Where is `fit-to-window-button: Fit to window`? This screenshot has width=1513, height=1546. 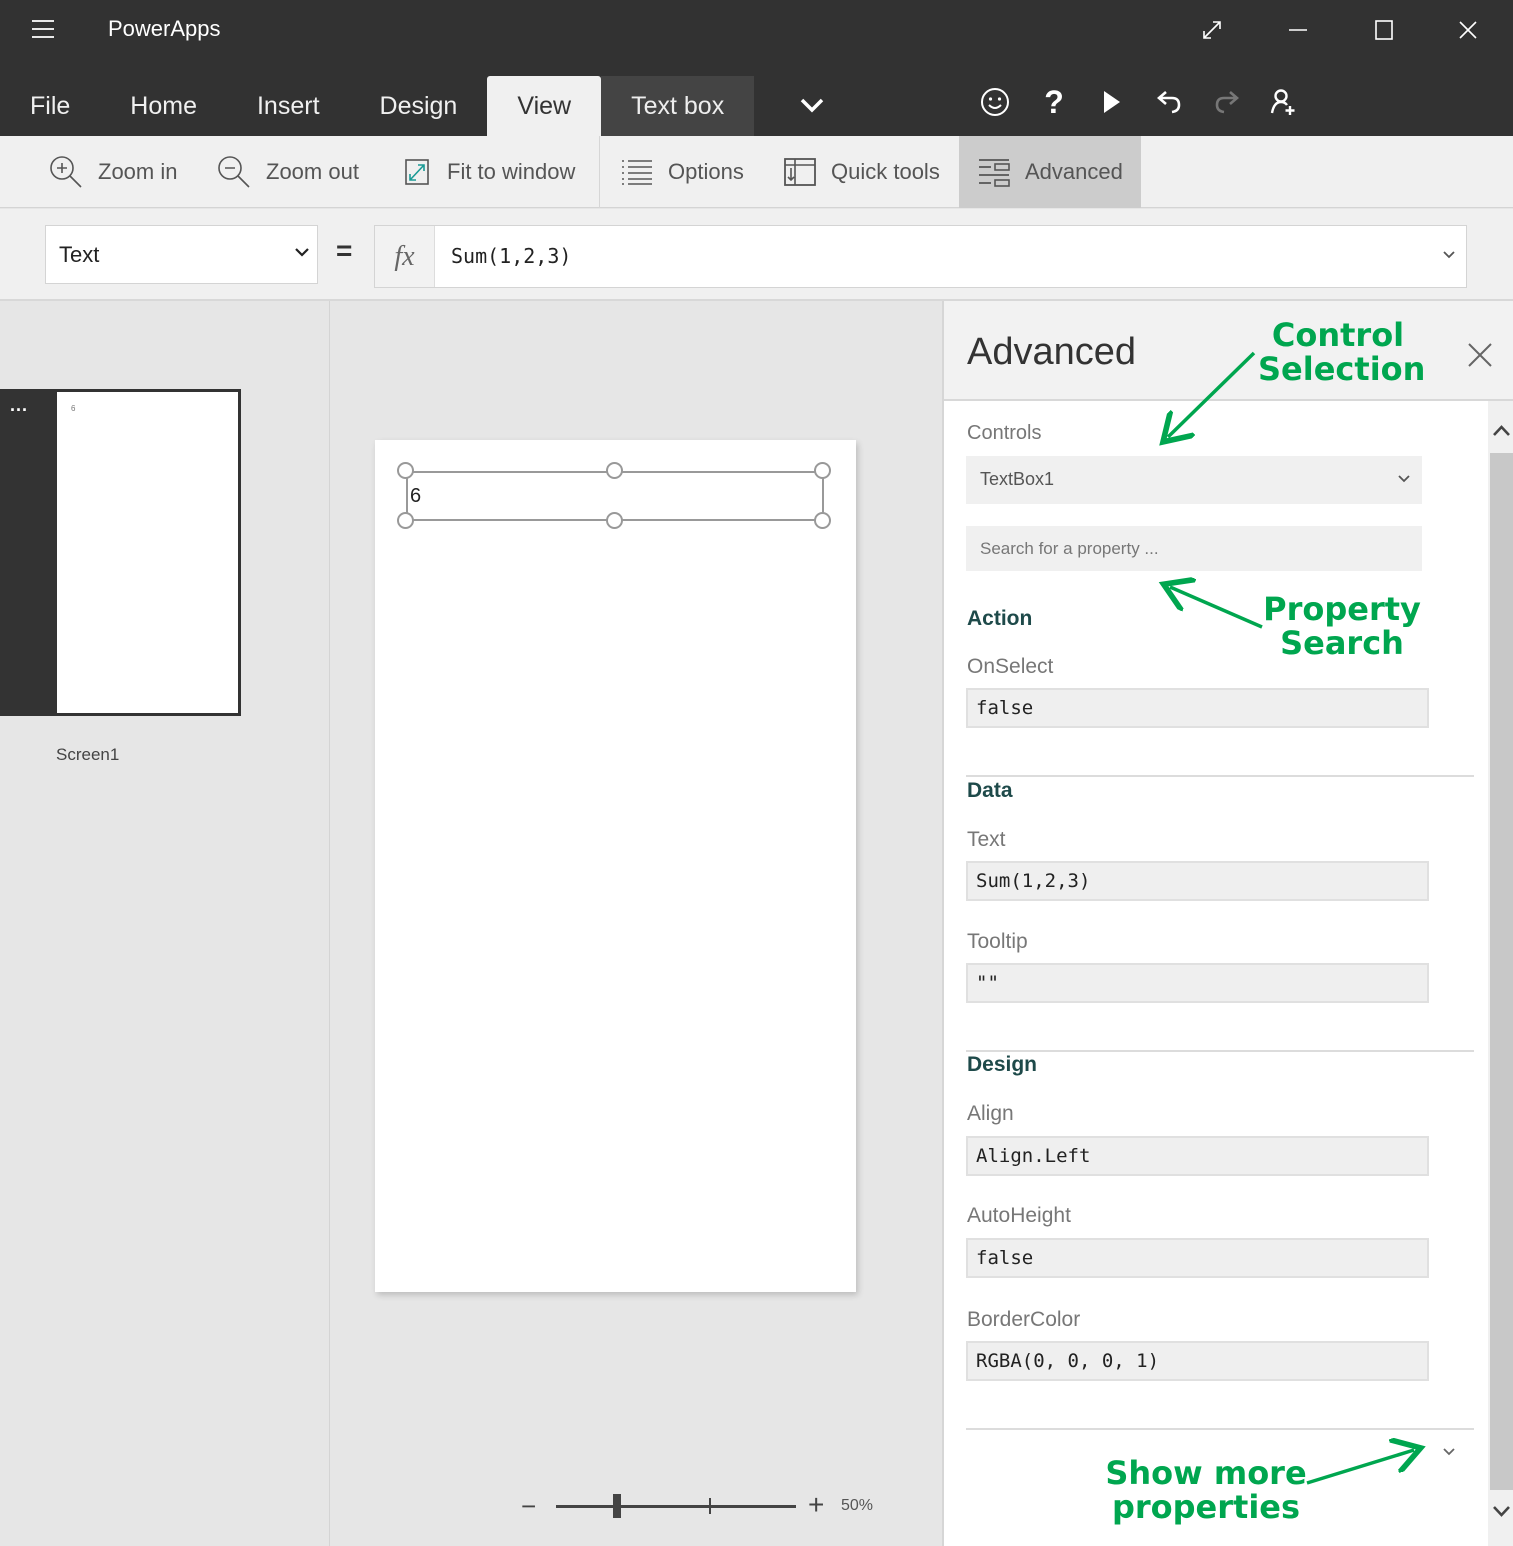
fit-to-window-button: Fit to window is located at coordinates (489, 172).